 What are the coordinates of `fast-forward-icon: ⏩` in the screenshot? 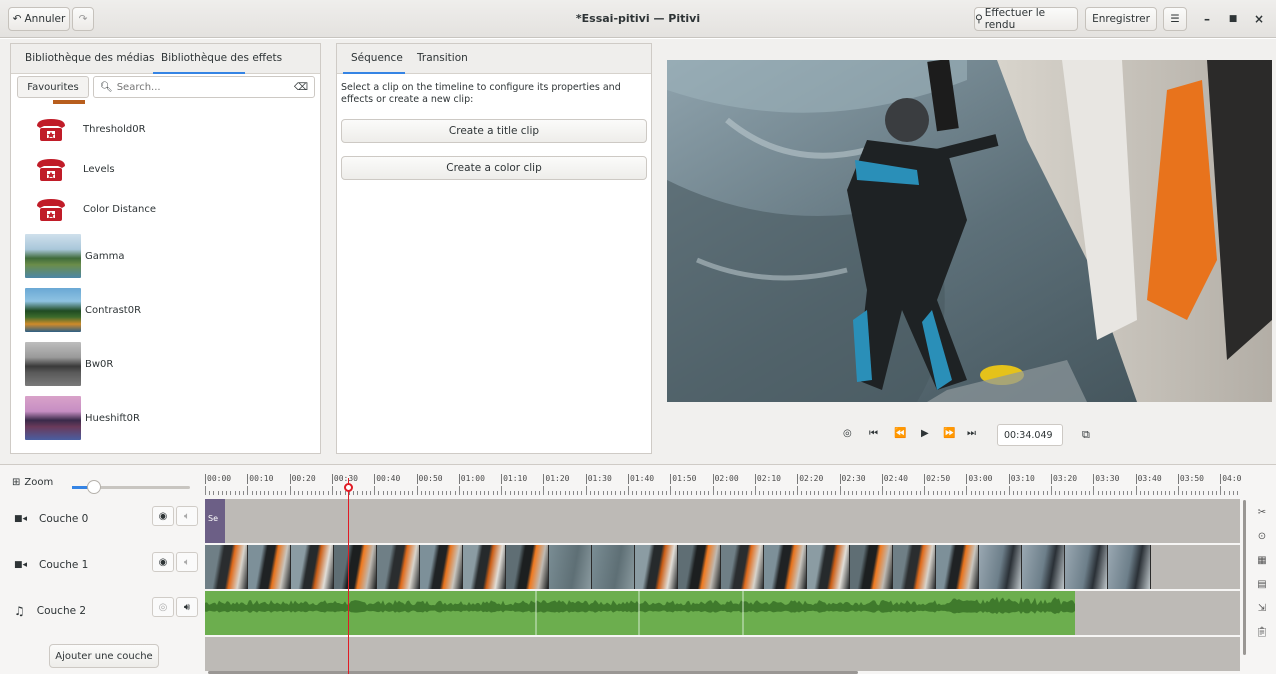 It's located at (949, 433).